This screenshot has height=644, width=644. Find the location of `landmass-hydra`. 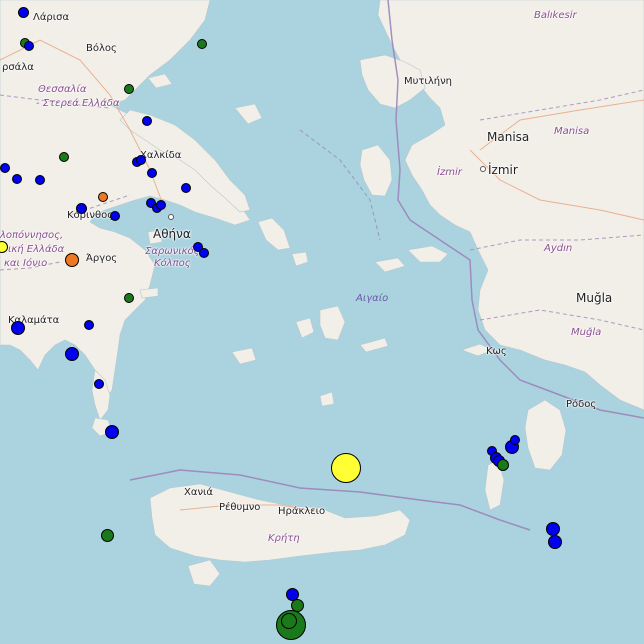

landmass-hydra is located at coordinates (149, 293).